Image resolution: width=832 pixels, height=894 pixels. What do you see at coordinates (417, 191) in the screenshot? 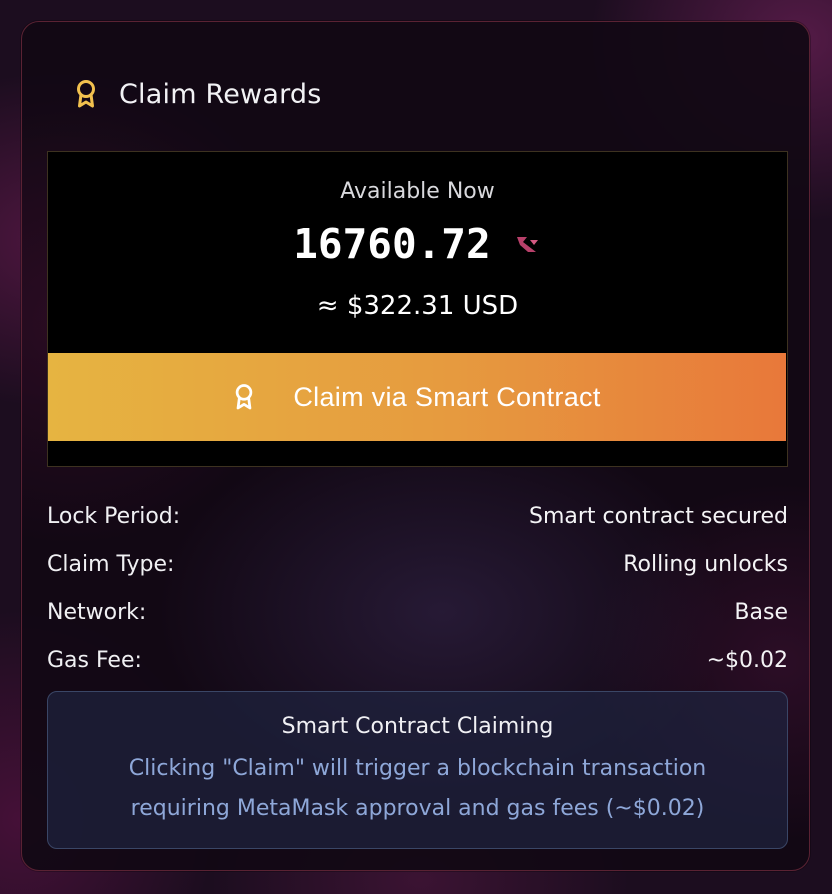
I see `available-now-label: Available Now` at bounding box center [417, 191].